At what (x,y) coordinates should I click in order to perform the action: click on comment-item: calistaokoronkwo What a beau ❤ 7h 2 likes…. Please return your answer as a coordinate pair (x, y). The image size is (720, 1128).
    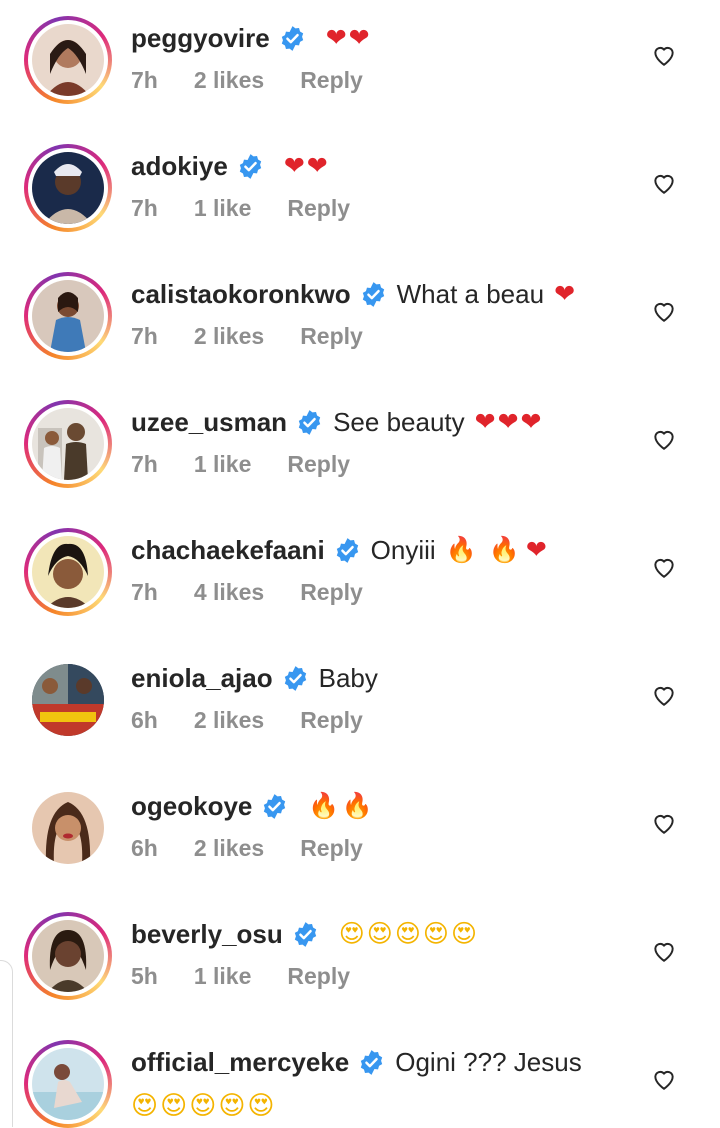
    Looking at the image, I should click on (360, 320).